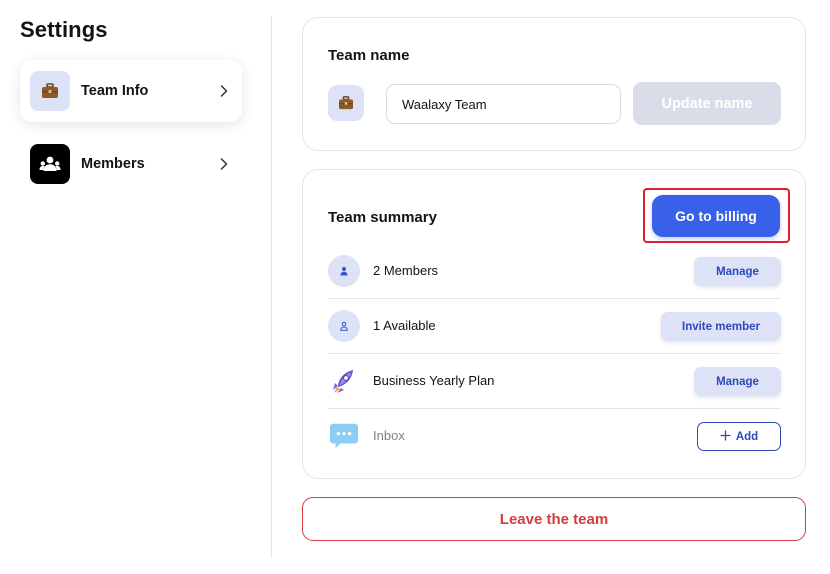 The height and width of the screenshot is (574, 830). I want to click on team-name-heading: Team name, so click(369, 55).